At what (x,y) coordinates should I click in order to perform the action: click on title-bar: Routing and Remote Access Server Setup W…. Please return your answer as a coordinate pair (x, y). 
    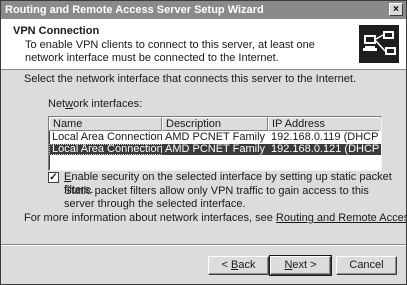
    Looking at the image, I should click on (203, 10).